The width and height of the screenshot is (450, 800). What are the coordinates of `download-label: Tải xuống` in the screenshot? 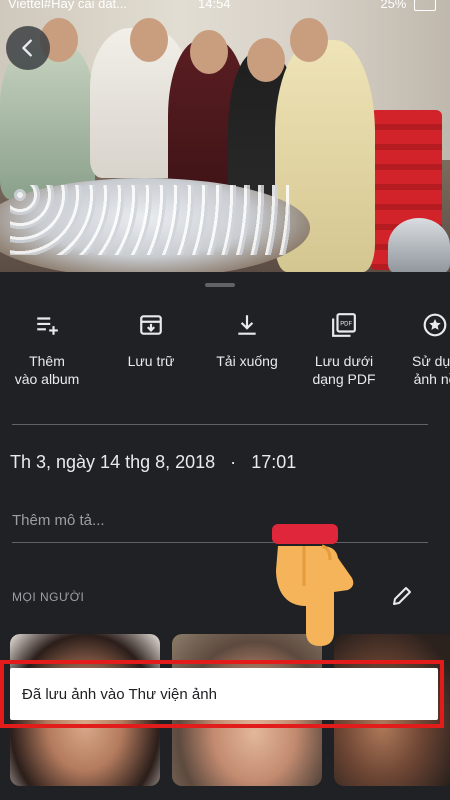 It's located at (247, 361).